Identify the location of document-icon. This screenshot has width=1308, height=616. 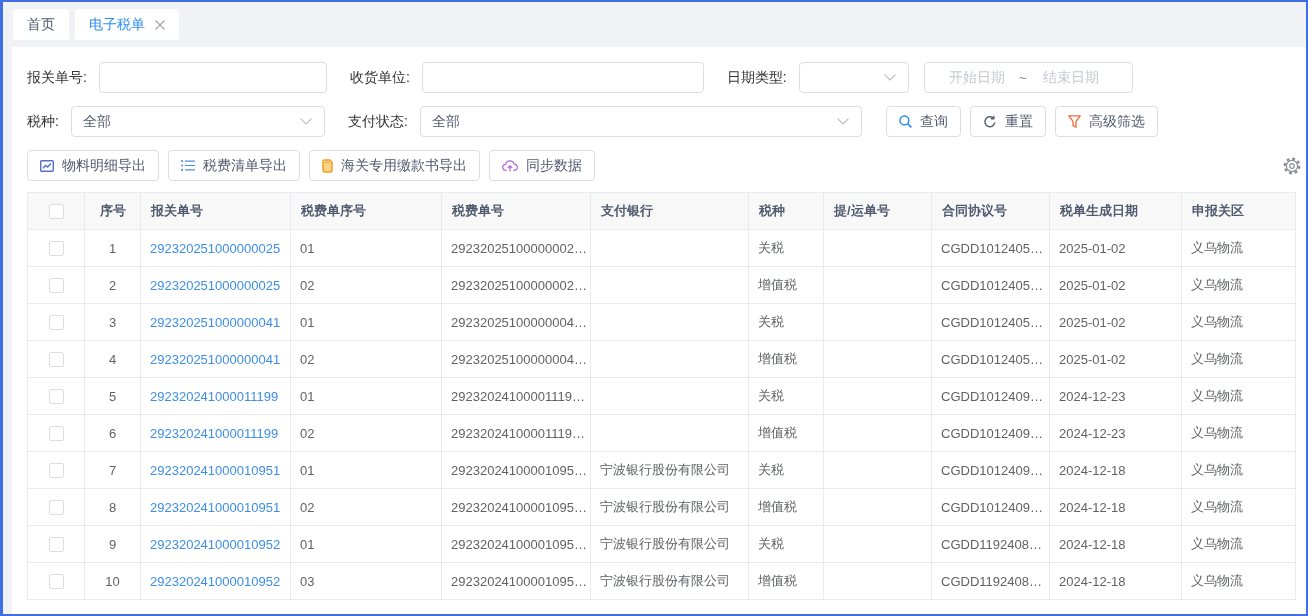
(327, 165).